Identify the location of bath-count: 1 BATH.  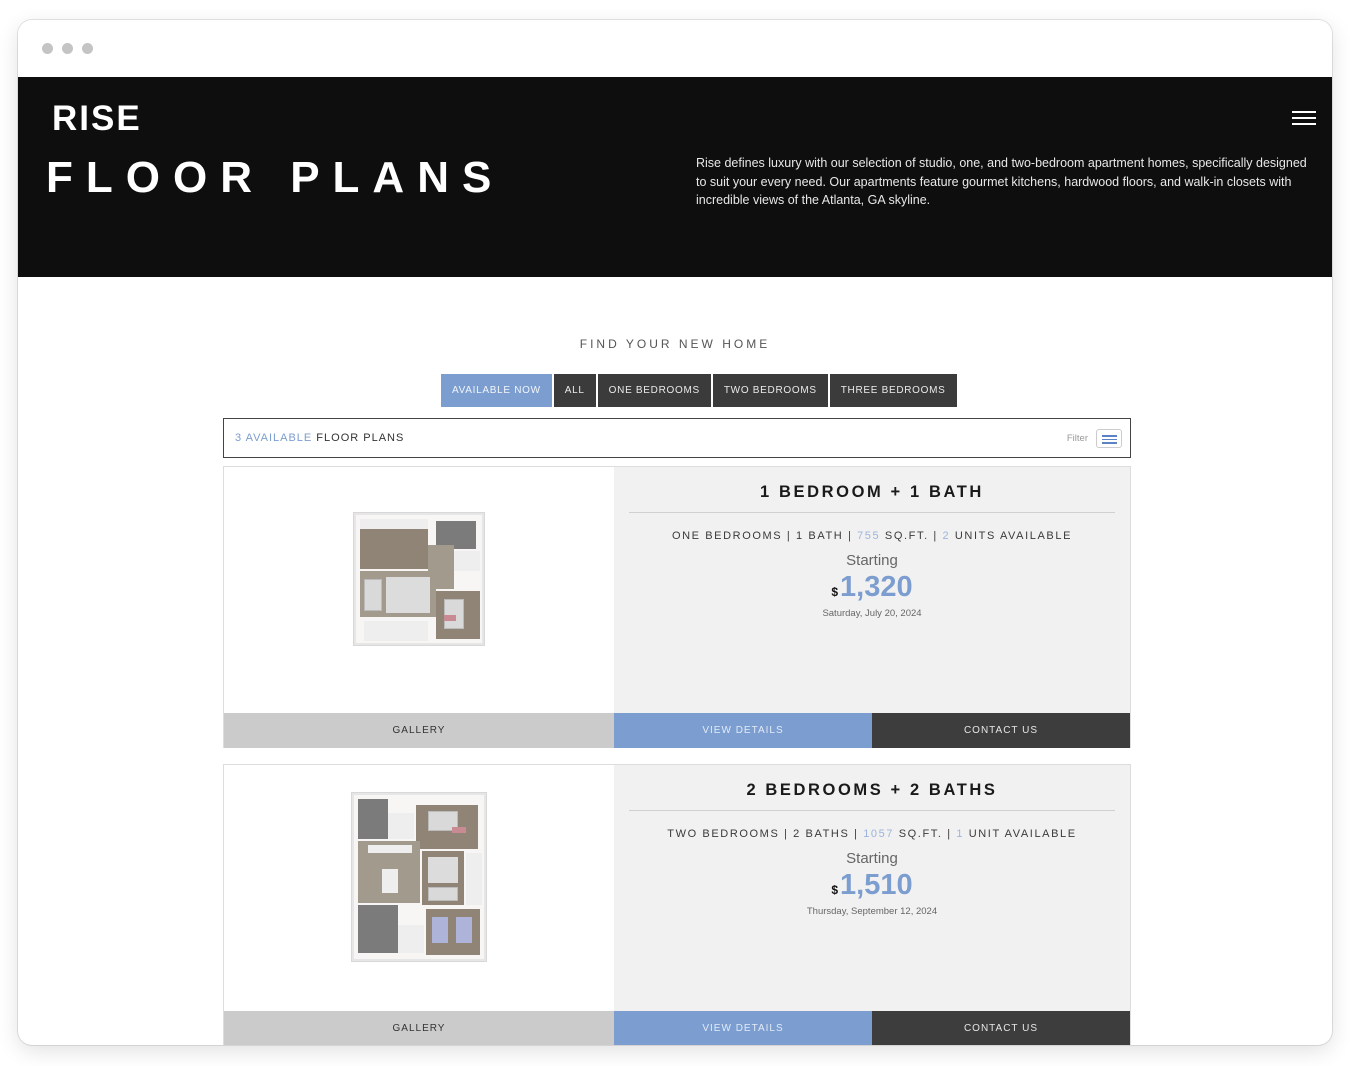
(820, 536).